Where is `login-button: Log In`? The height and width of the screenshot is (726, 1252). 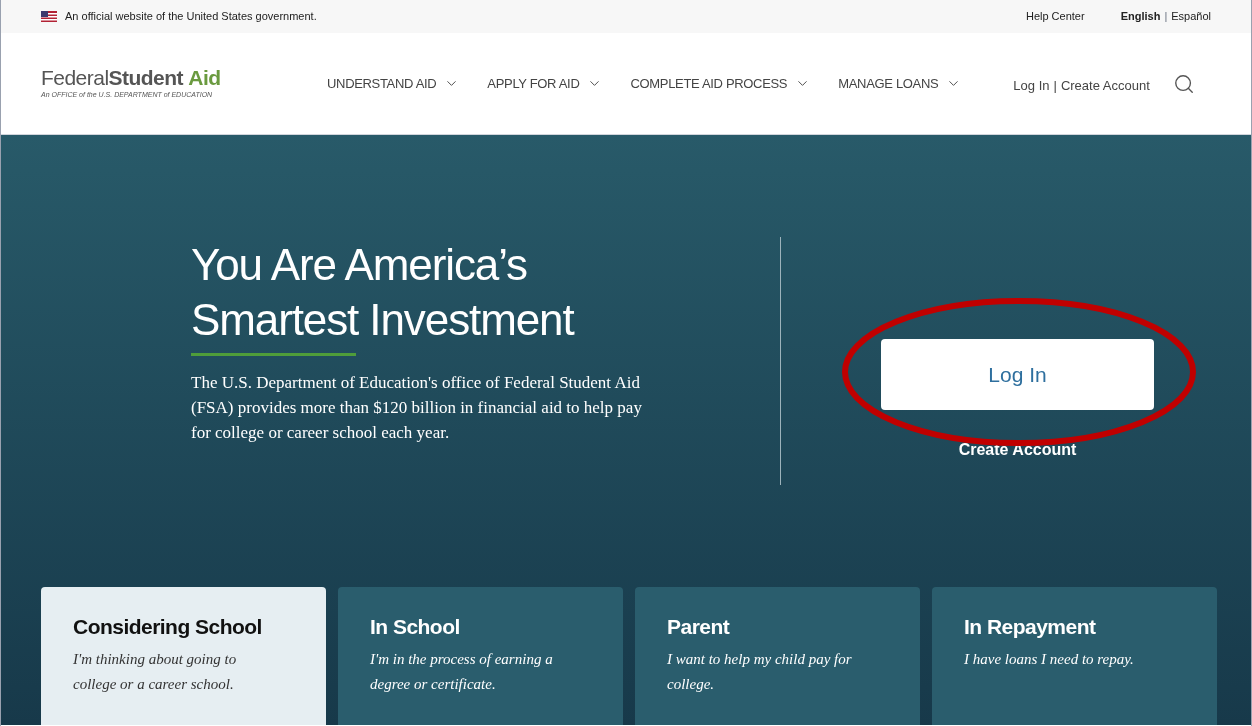
login-button: Log In is located at coordinates (1017, 374).